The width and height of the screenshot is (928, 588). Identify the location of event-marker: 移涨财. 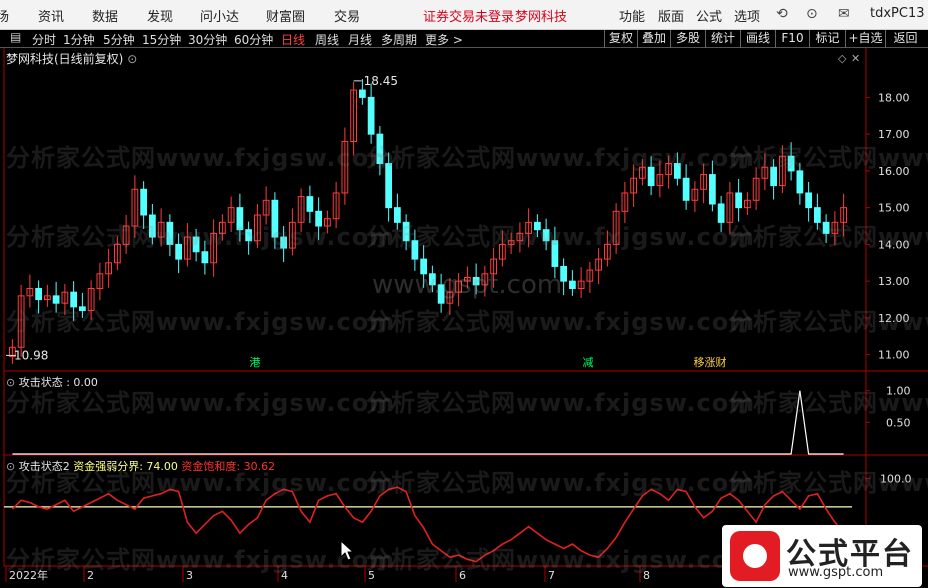
(710, 362).